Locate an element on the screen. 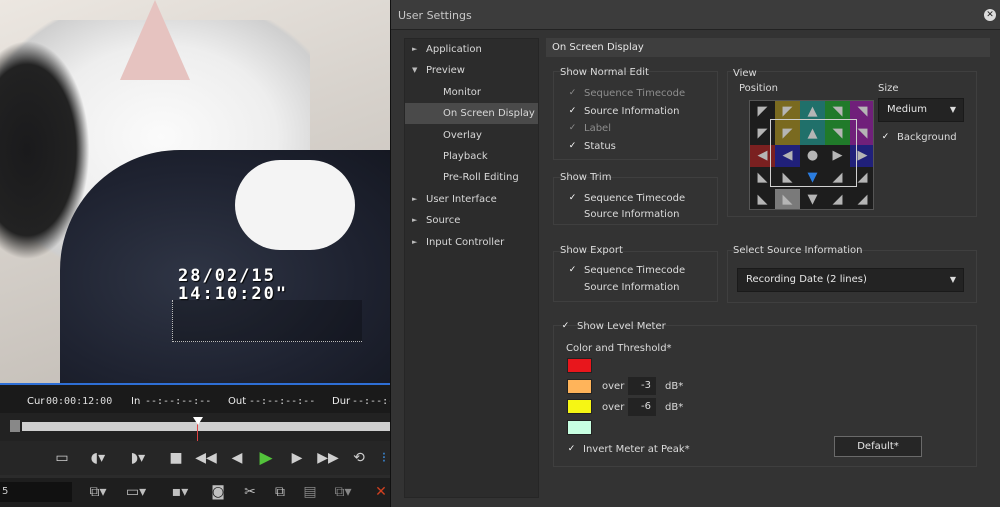  tree-item: ► User Interface is located at coordinates (471, 199).